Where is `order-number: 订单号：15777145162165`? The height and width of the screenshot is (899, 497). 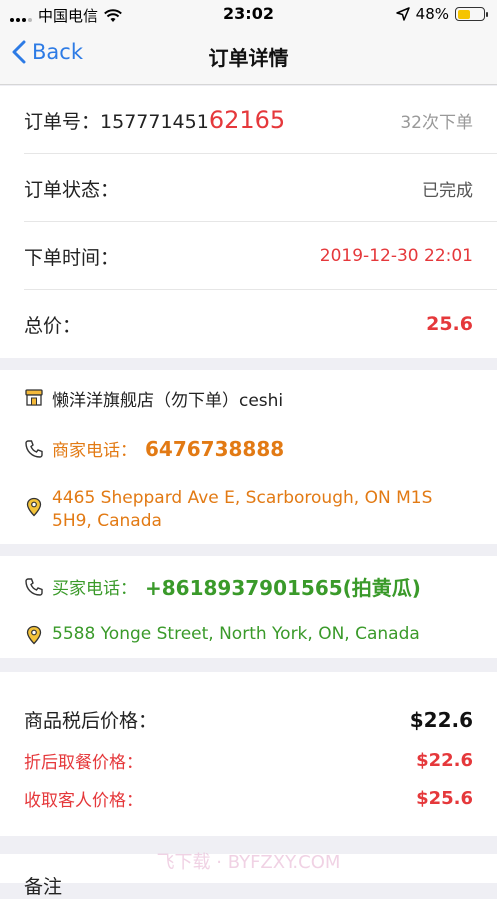 order-number: 订单号：15777145162165 is located at coordinates (154, 120).